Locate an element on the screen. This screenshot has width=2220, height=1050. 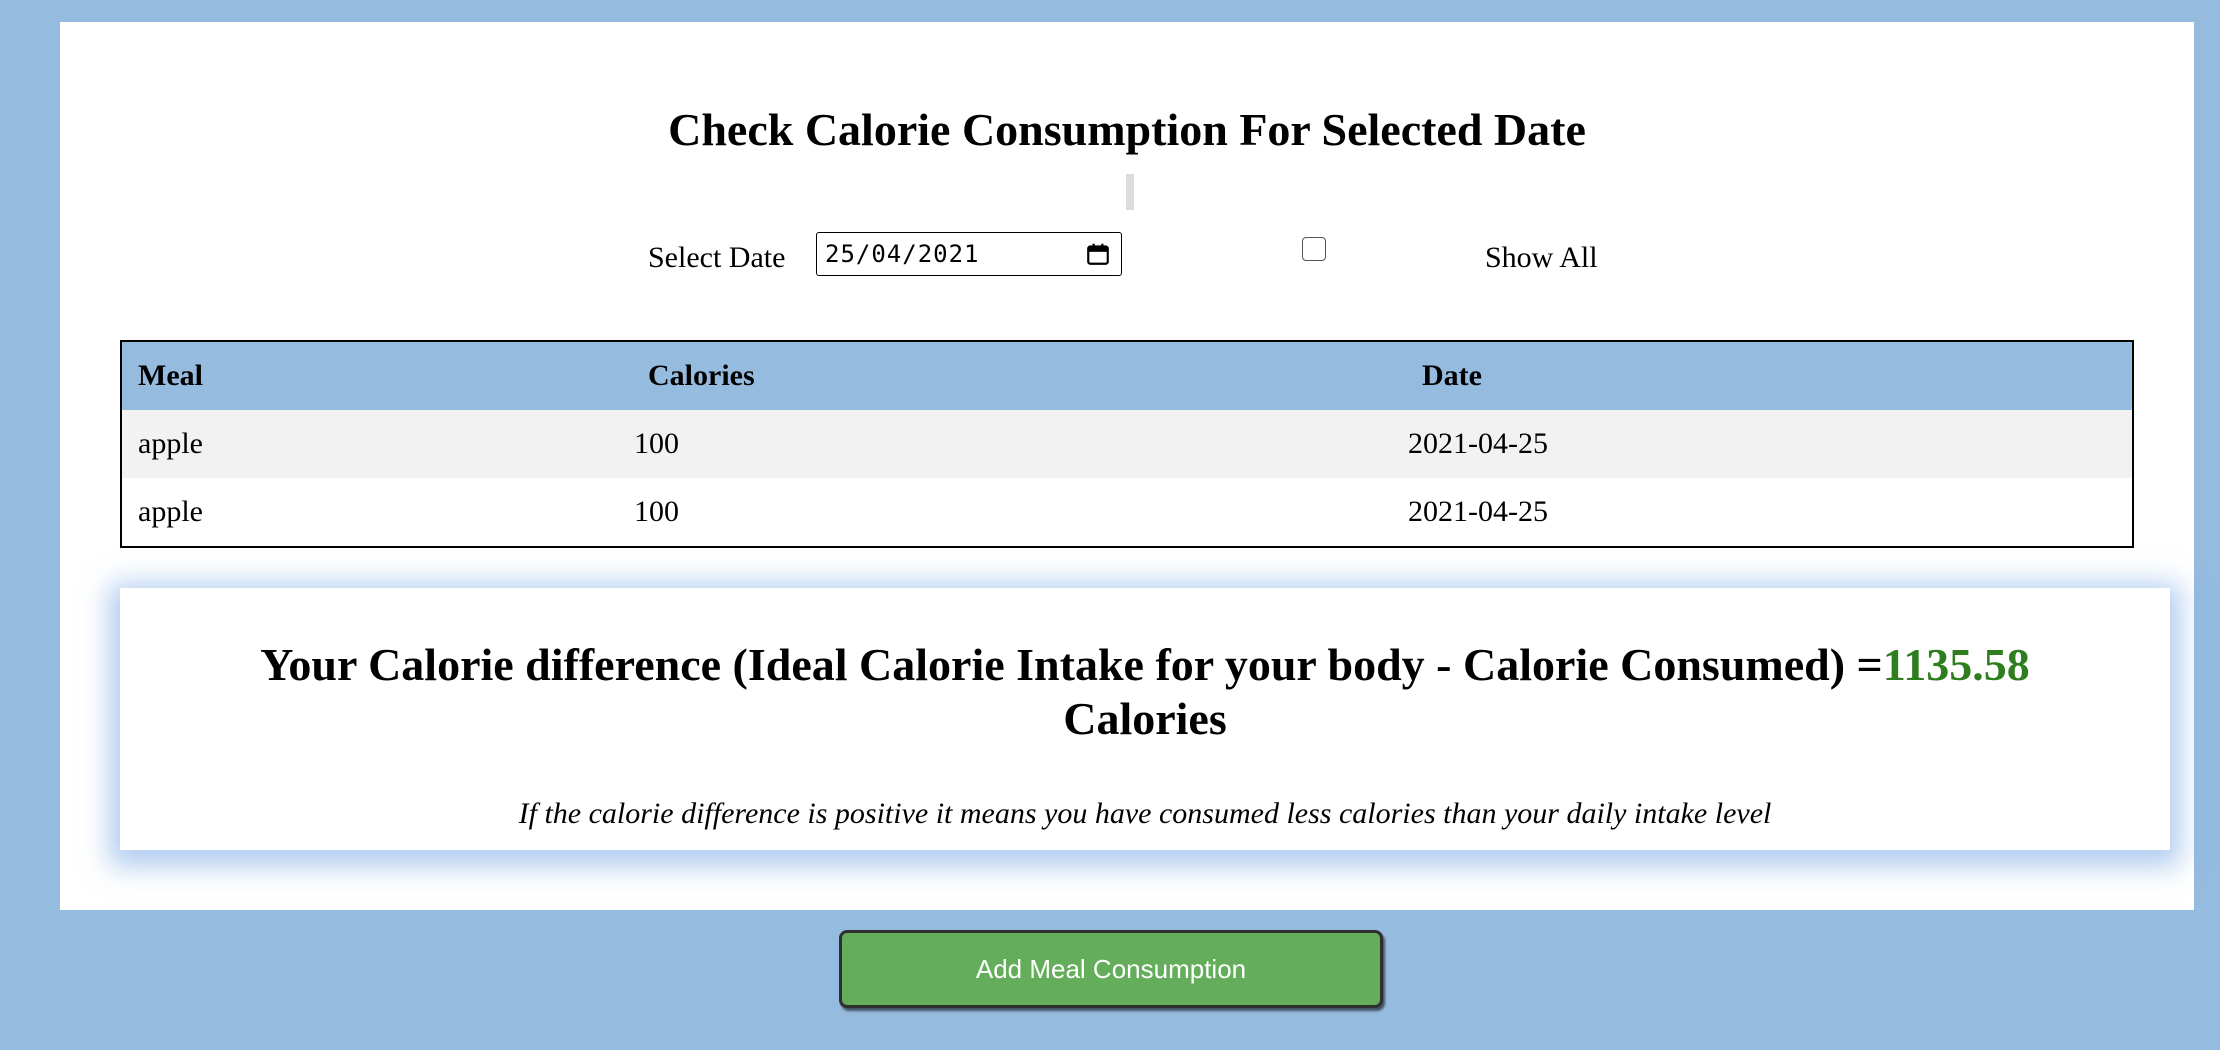
show-all-checkbox is located at coordinates (1314, 249).